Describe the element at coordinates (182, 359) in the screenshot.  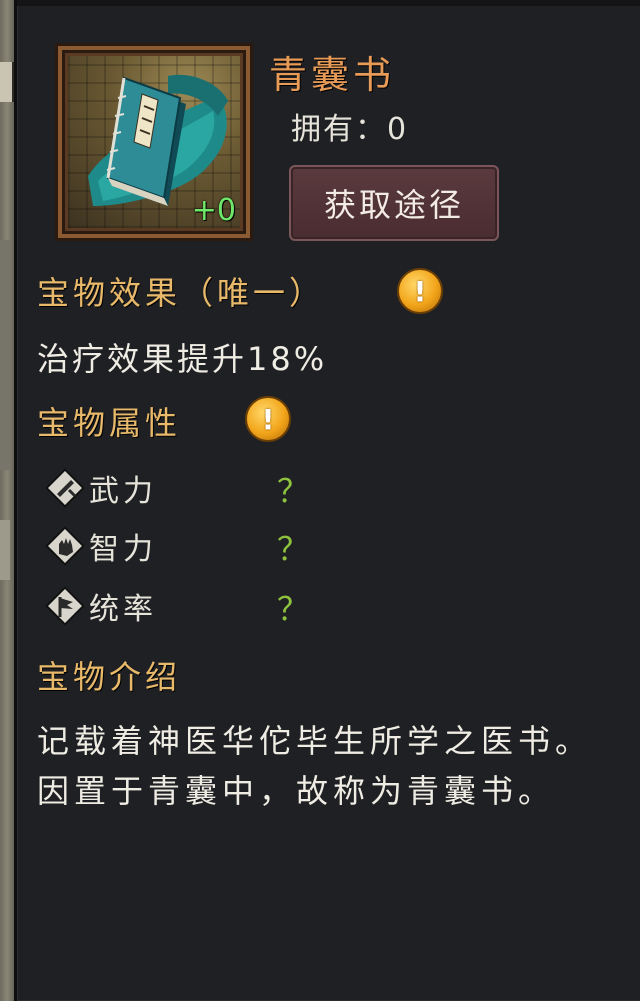
I see `effect-text: 治疗效果提升18%` at that location.